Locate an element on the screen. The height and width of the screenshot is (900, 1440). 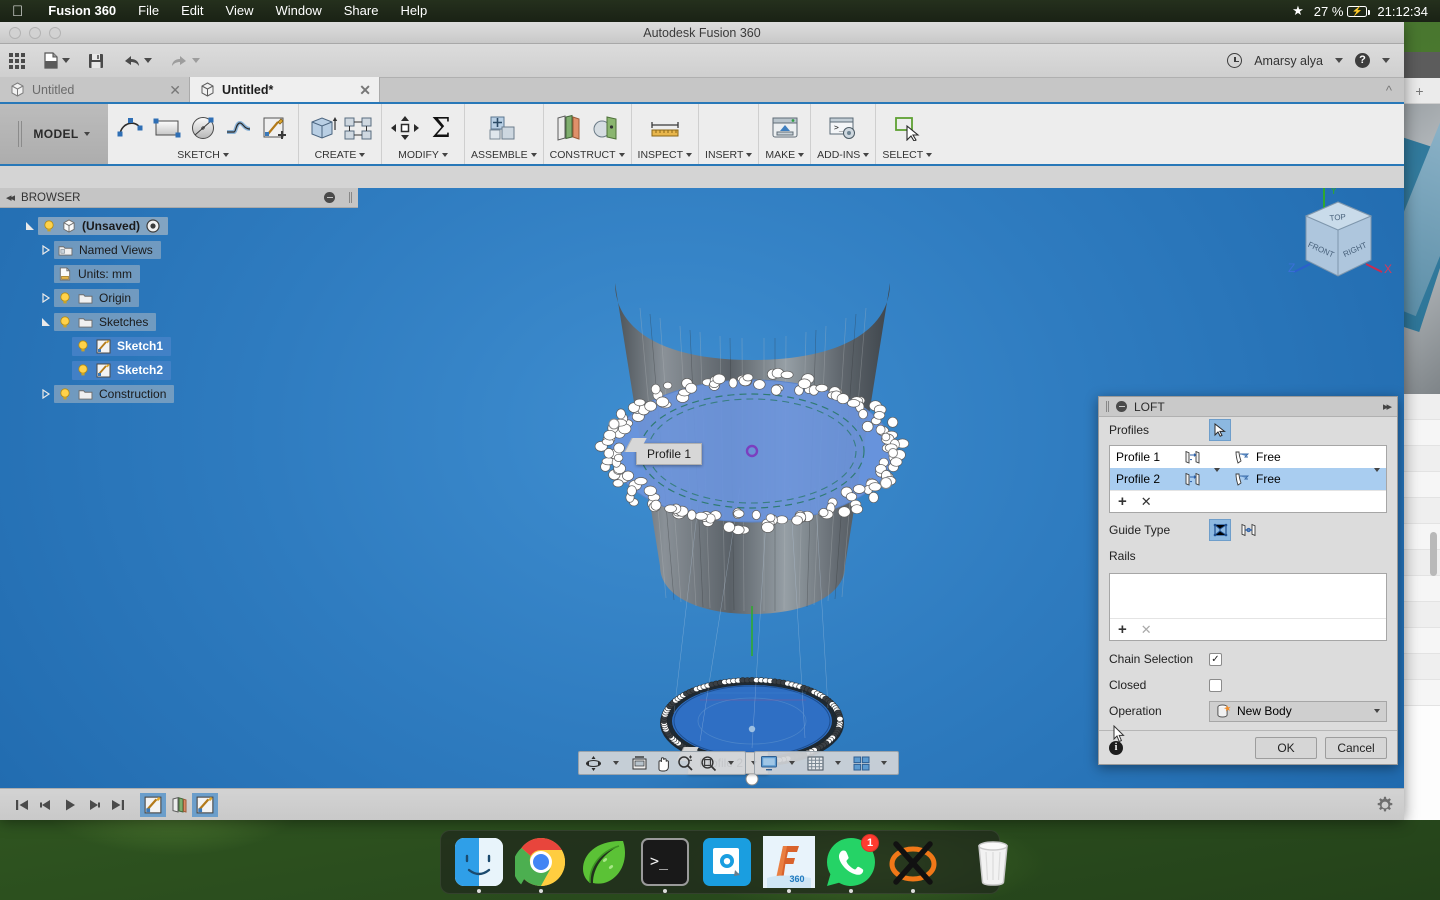
background-window-new-tab: + is located at coordinates (1419, 91).